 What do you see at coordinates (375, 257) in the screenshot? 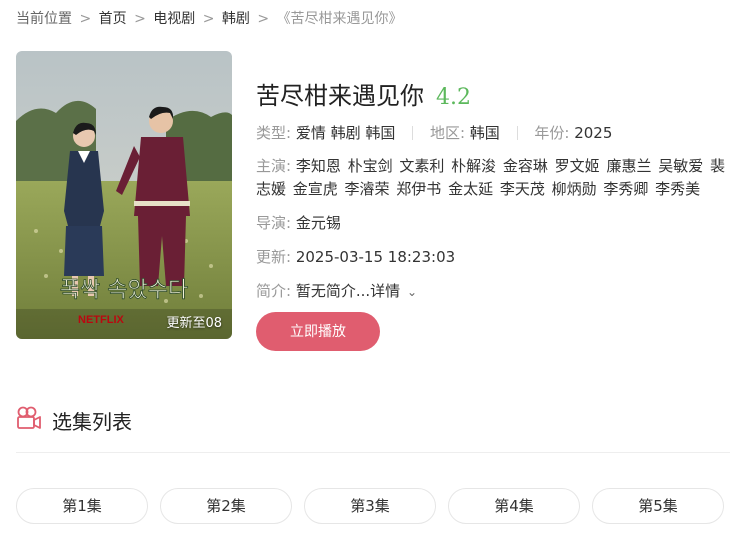
I see `update-value: 2025-03-15 18:23:03` at bounding box center [375, 257].